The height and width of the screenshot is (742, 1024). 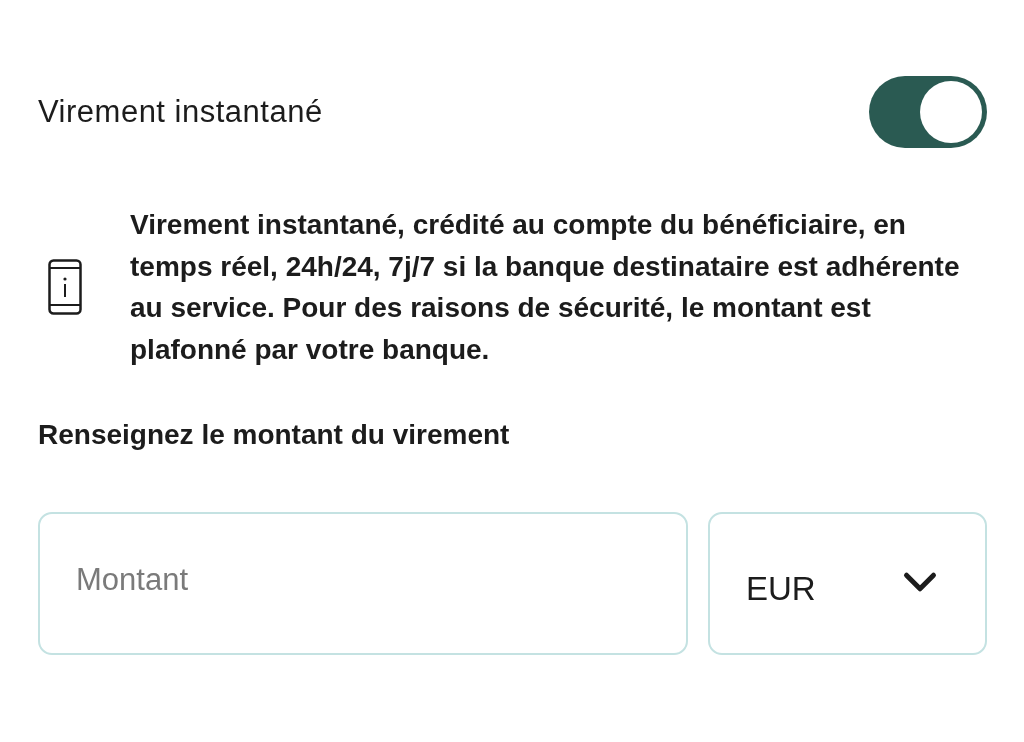 I want to click on amount-field: Montant, so click(x=363, y=583).